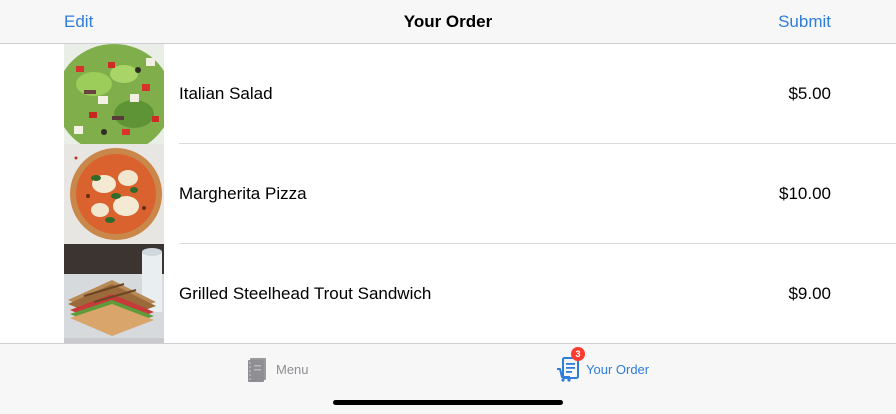 The width and height of the screenshot is (896, 414). I want to click on trout-sandwich-photo, so click(114, 294).